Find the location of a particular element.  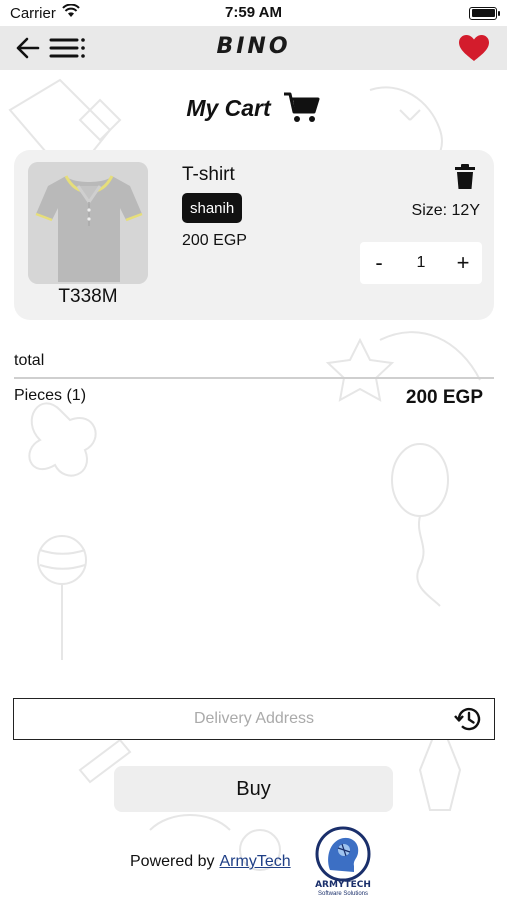

armytech-logo-text: ARMYTECH is located at coordinates (343, 885).